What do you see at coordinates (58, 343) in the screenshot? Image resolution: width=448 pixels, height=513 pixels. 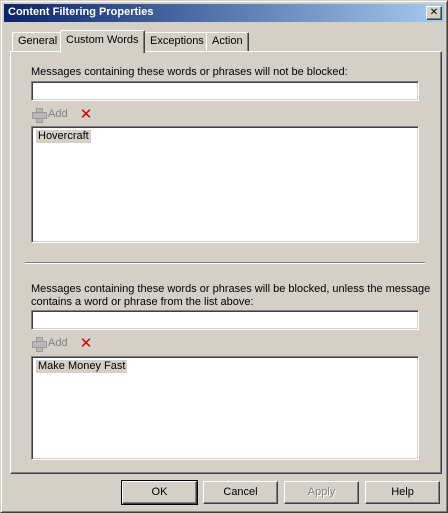 I see `block-add-label: Add` at bounding box center [58, 343].